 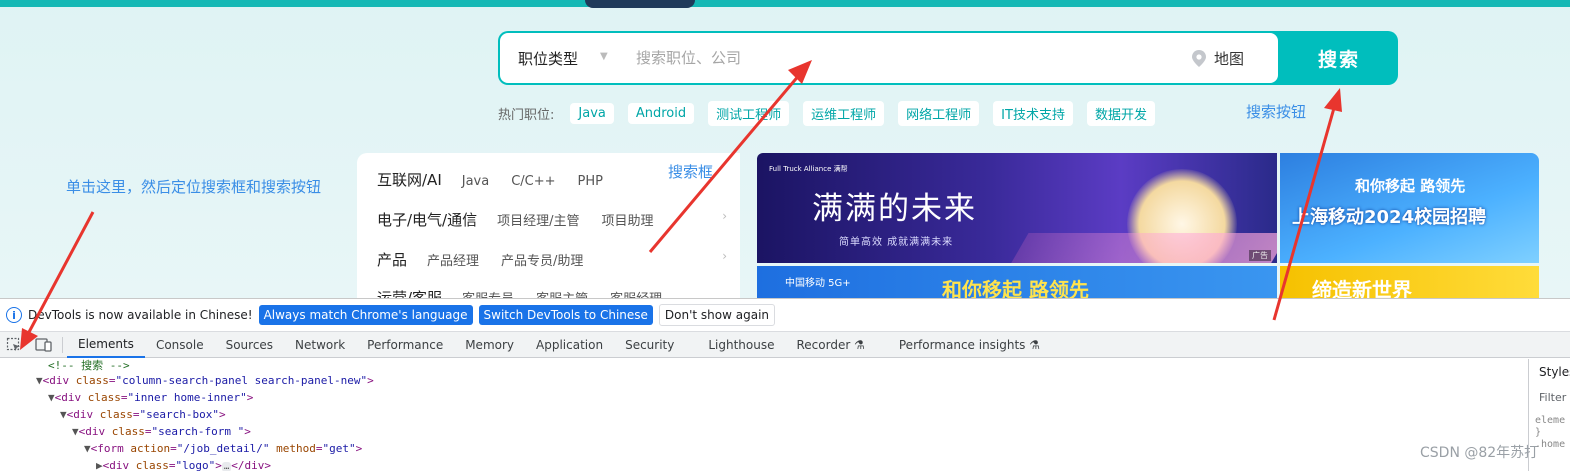 What do you see at coordinates (1276, 112) in the screenshot?
I see `annotation-search-button: 搜索按钮` at bounding box center [1276, 112].